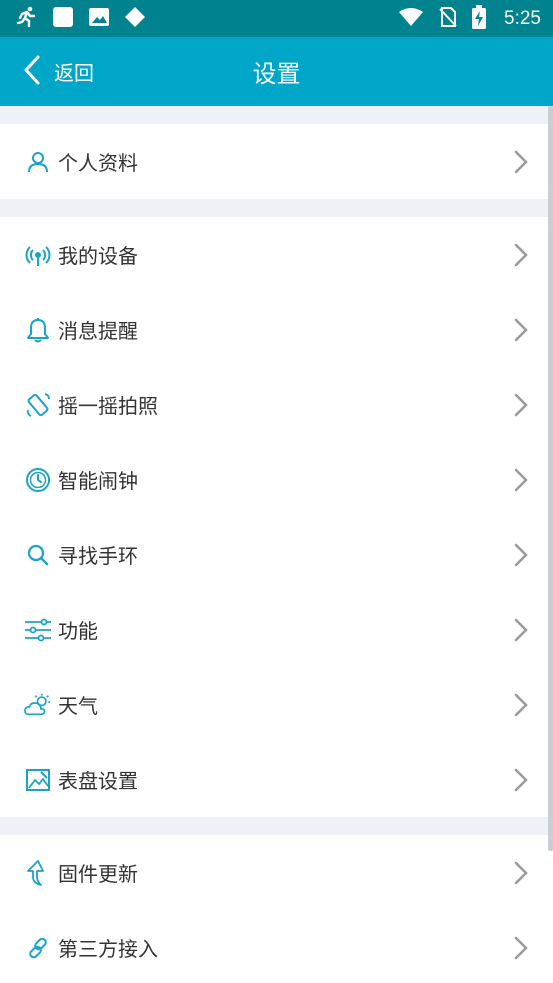 Image resolution: width=553 pixels, height=983 pixels. I want to click on top-app-bar: 返回 设置, so click(276, 71).